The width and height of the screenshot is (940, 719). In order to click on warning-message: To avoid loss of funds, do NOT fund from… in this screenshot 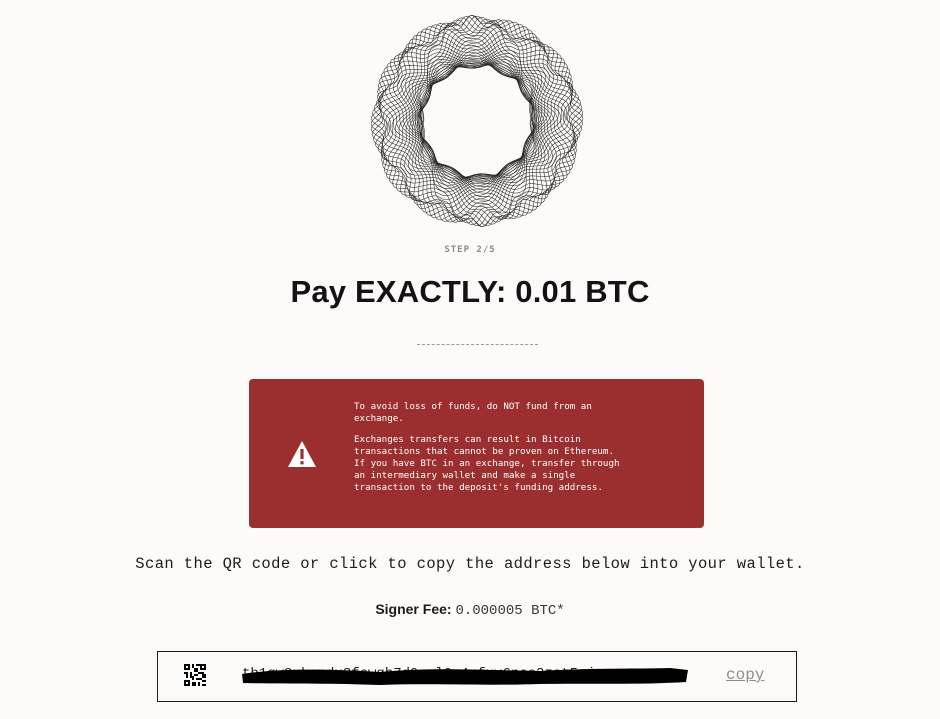, I will do `click(491, 452)`.